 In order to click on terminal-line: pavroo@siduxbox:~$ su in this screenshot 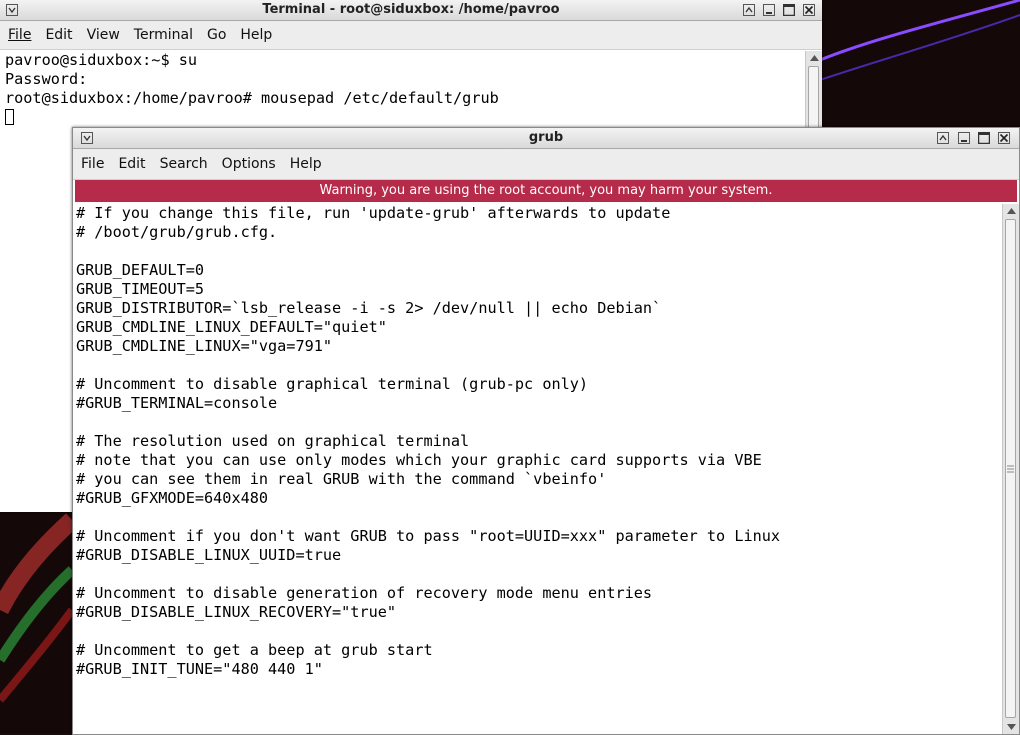, I will do `click(101, 60)`.